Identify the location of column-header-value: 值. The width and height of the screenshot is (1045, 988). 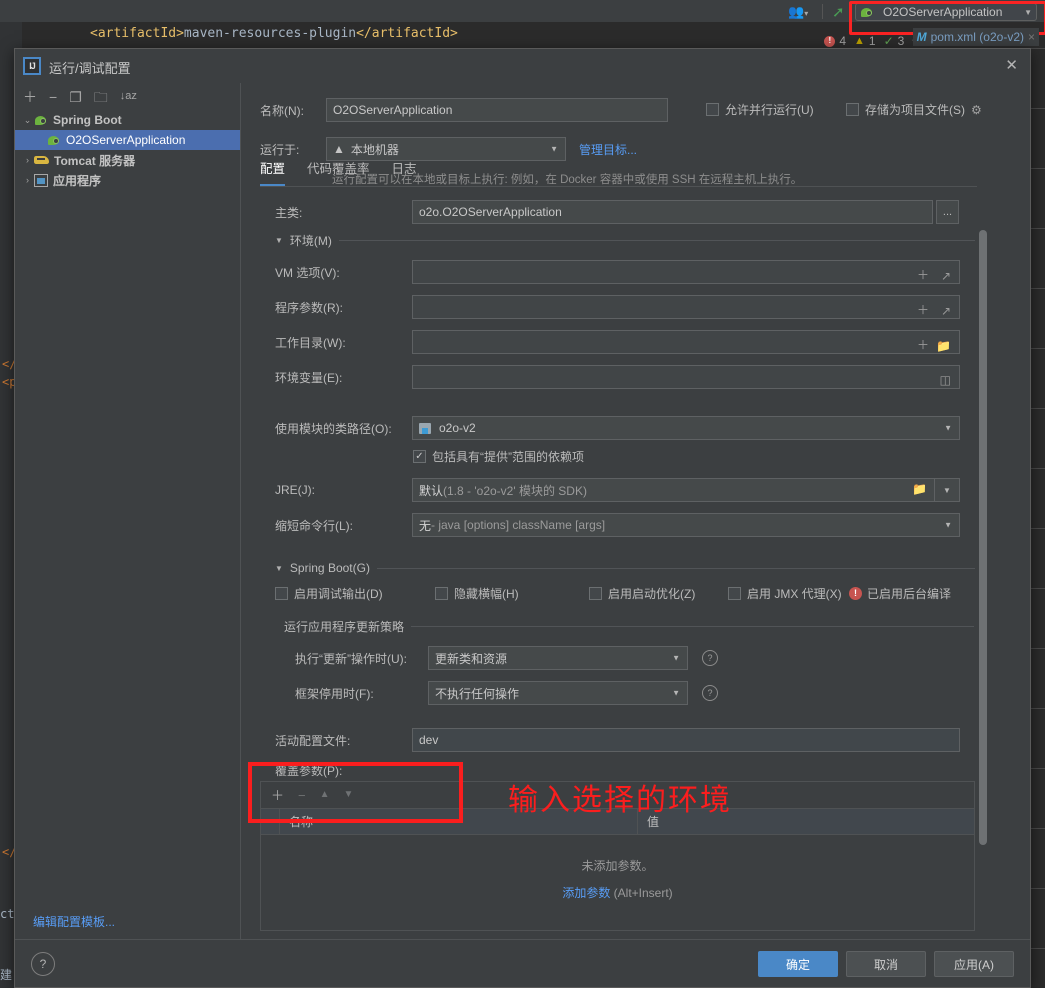
(806, 821).